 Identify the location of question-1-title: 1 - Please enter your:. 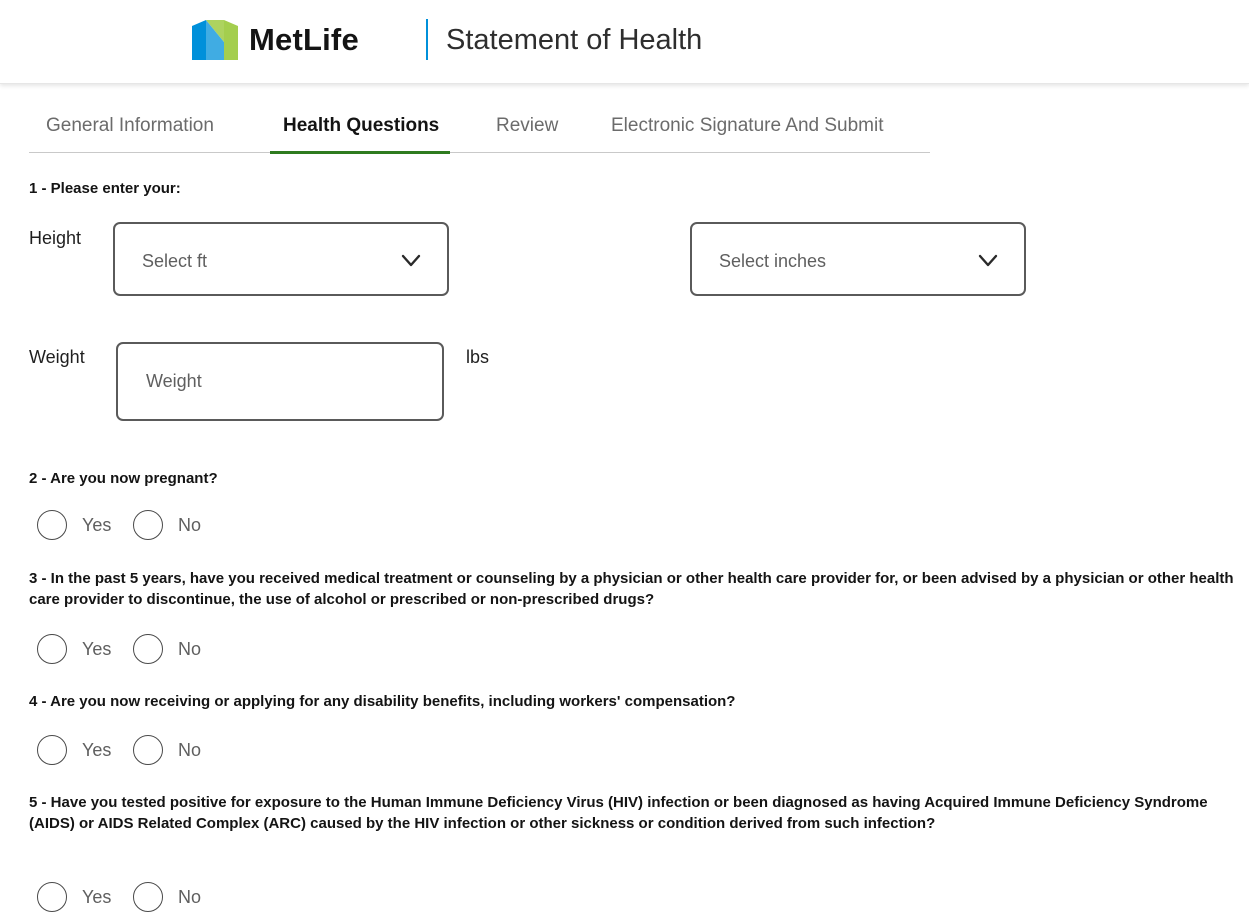
(105, 188).